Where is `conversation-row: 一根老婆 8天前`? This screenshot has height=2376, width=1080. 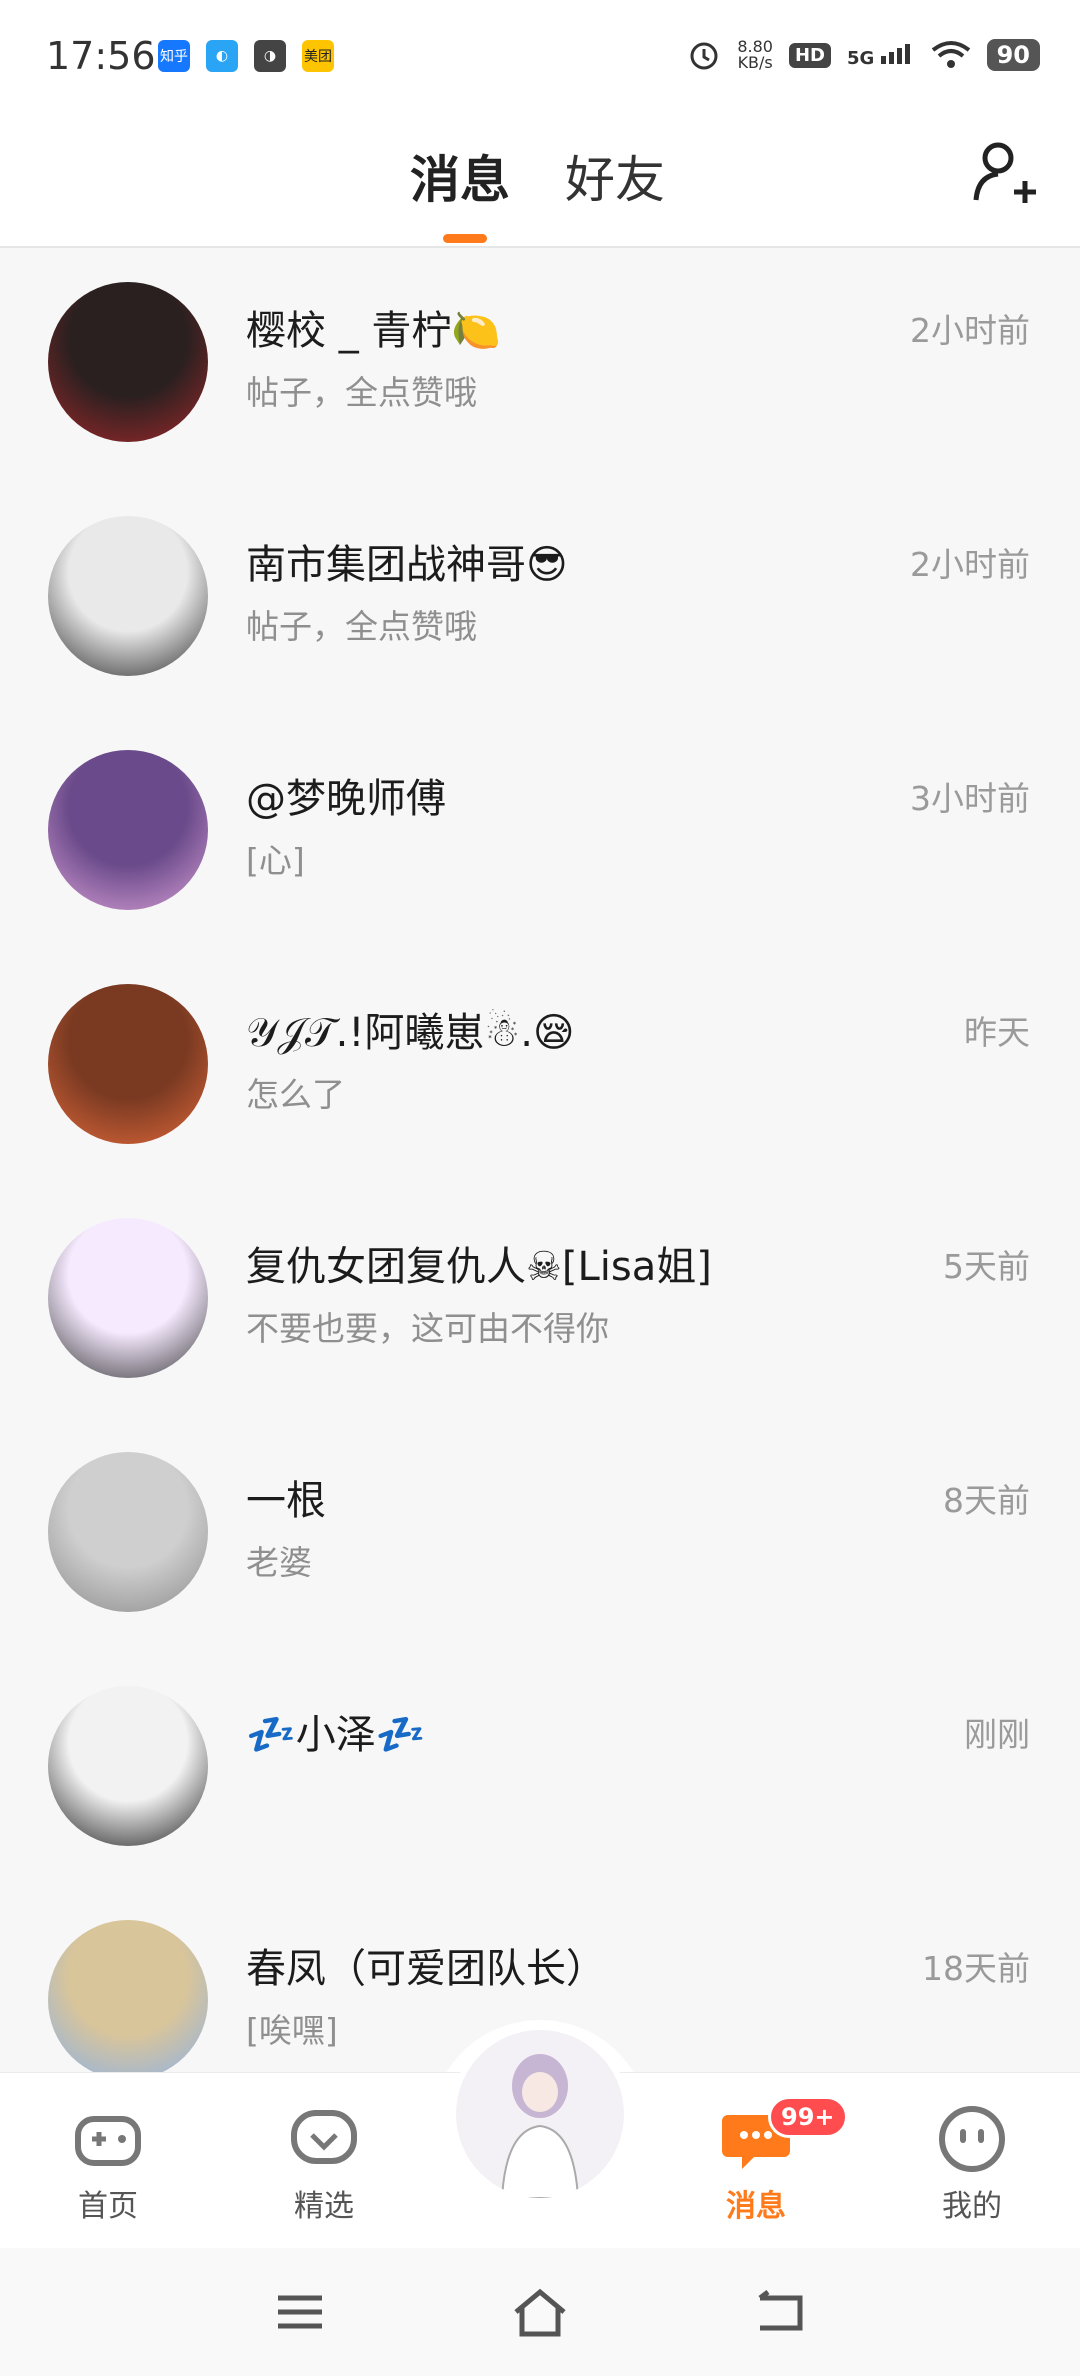 conversation-row: 一根老婆 8天前 is located at coordinates (540, 1535).